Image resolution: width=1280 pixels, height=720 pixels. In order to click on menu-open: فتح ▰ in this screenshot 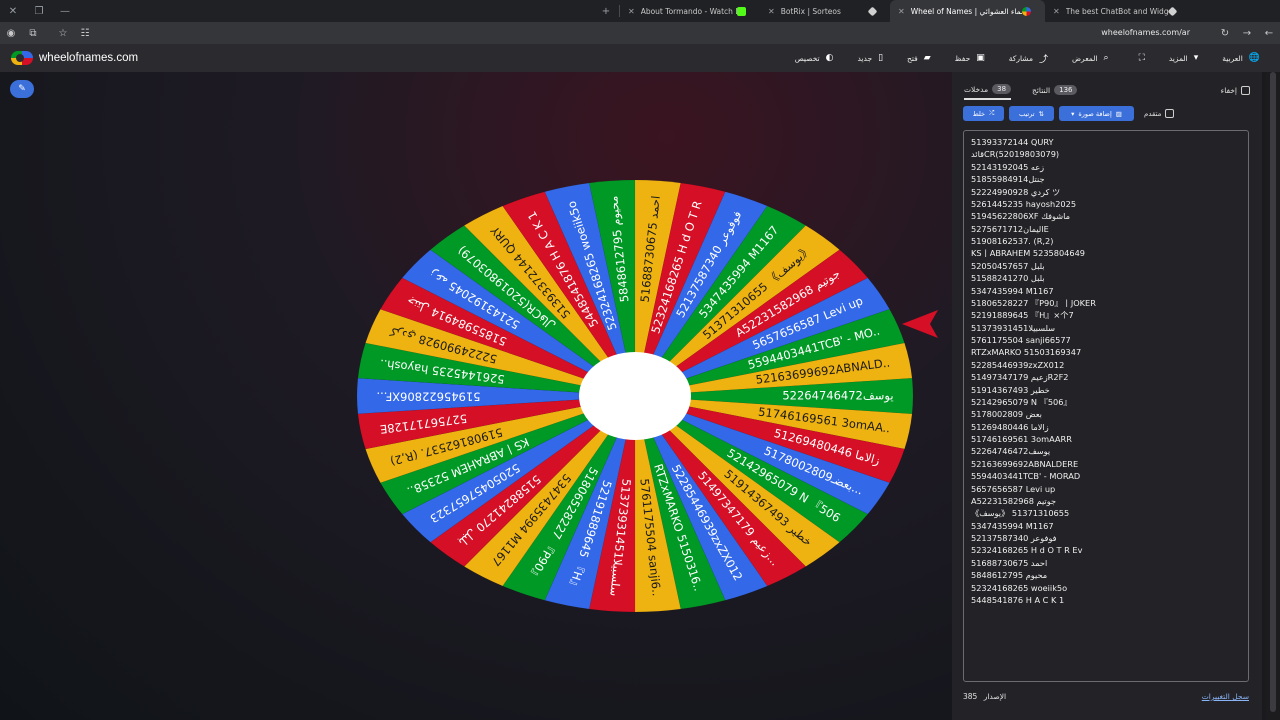, I will do `click(919, 58)`.